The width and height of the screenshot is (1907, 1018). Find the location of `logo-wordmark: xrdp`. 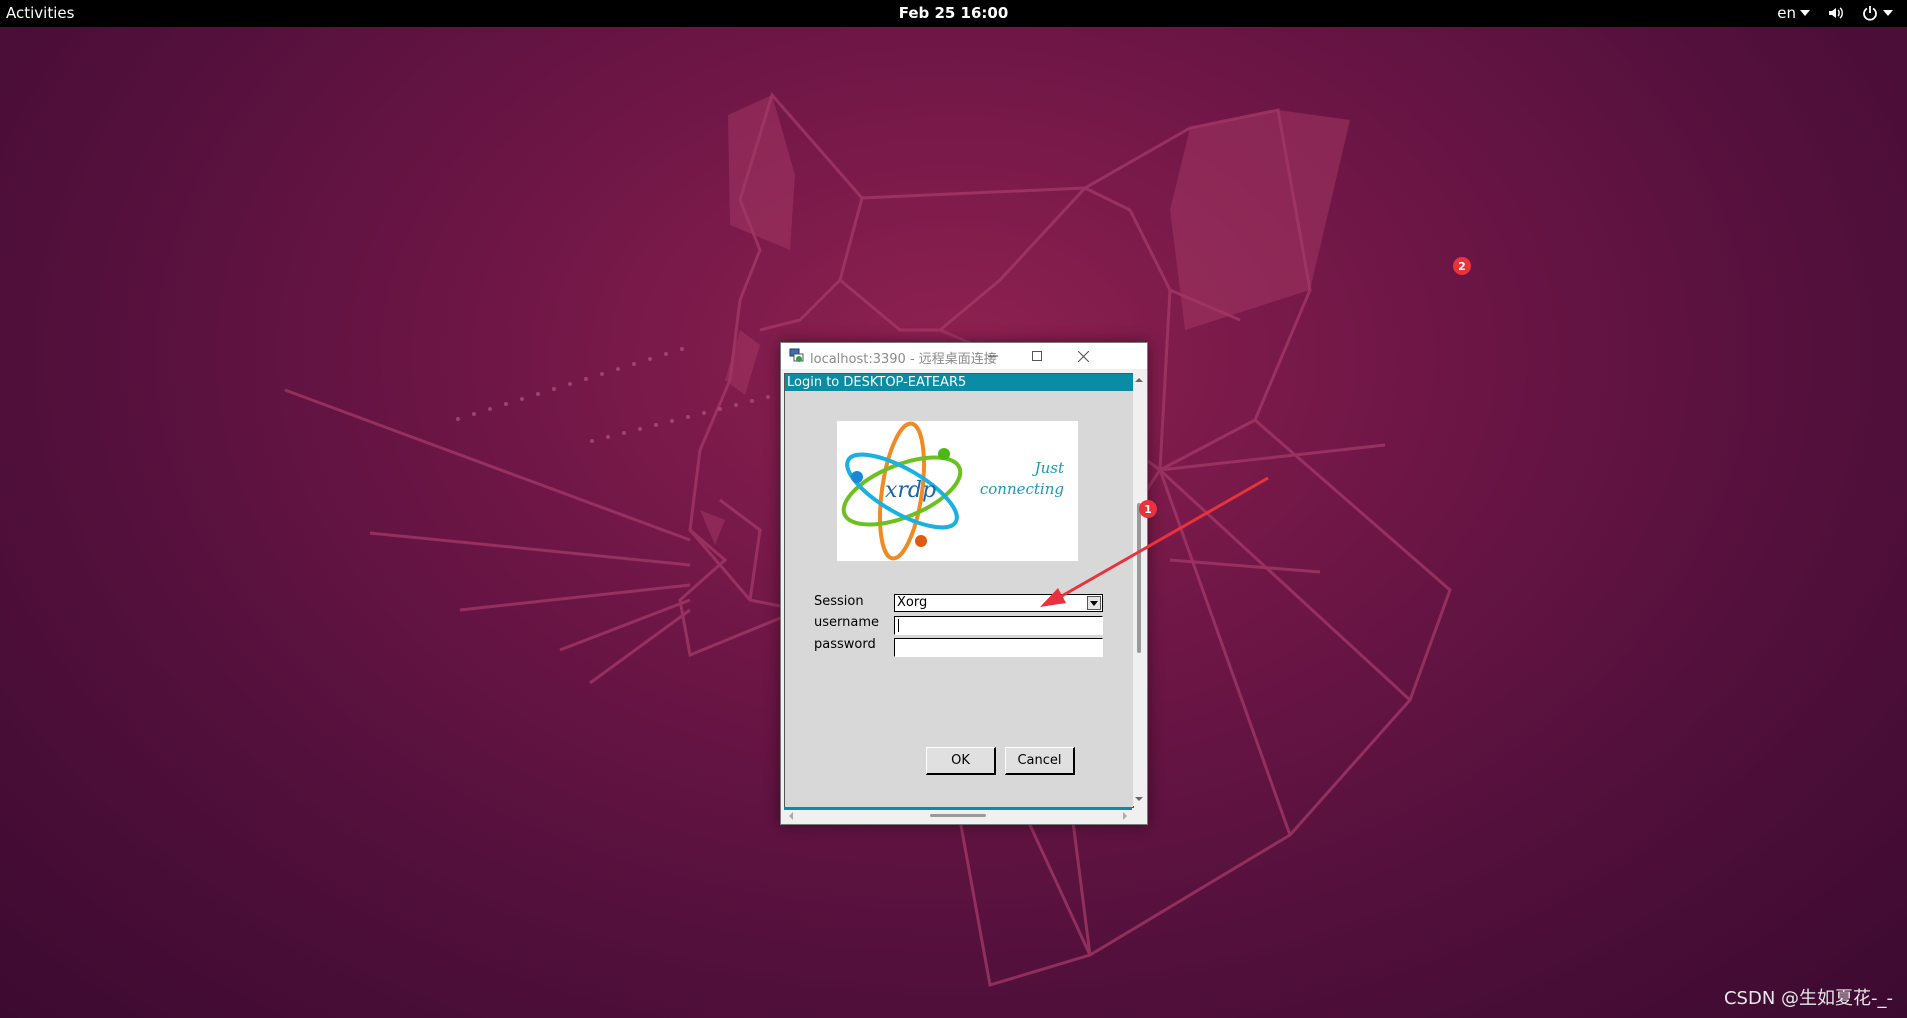

logo-wordmark: xrdp is located at coordinates (910, 490).